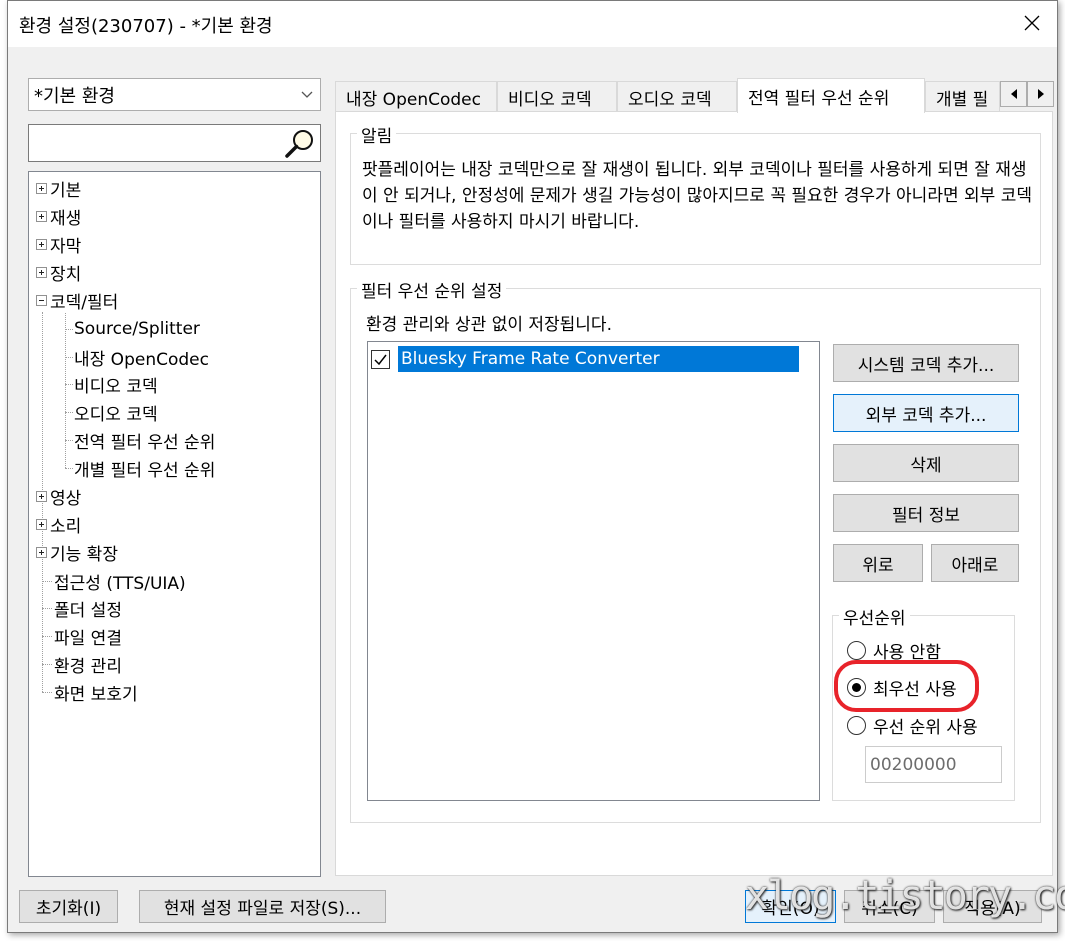 This screenshot has height=941, width=1065. What do you see at coordinates (174, 143) in the screenshot?
I see `search-input` at bounding box center [174, 143].